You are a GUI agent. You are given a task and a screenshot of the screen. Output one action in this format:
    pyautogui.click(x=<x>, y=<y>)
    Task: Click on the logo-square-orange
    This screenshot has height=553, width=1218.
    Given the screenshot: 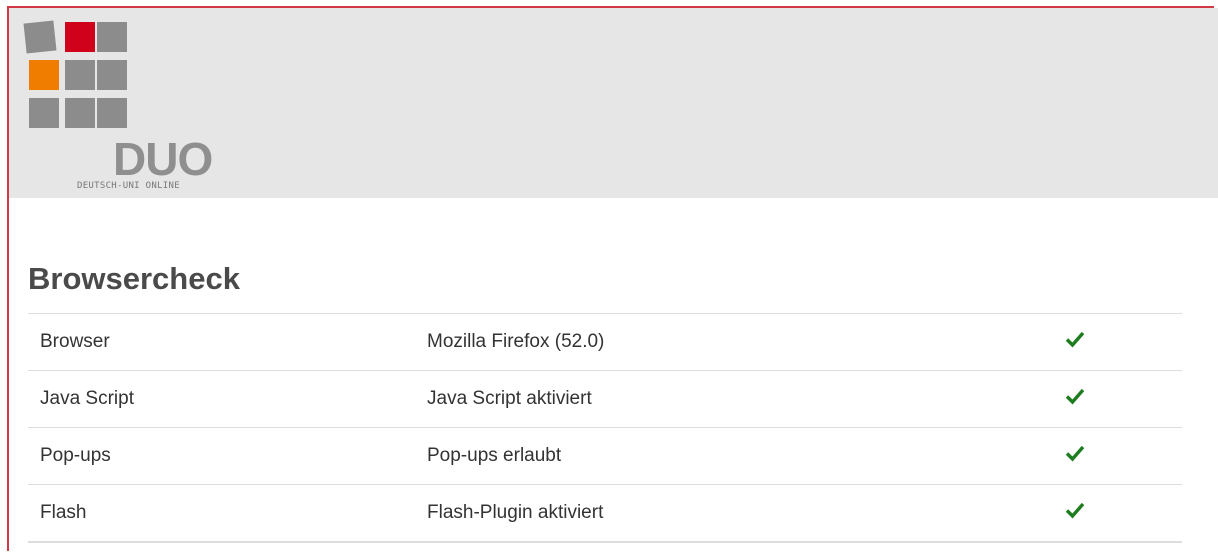 What is the action you would take?
    pyautogui.click(x=44, y=75)
    